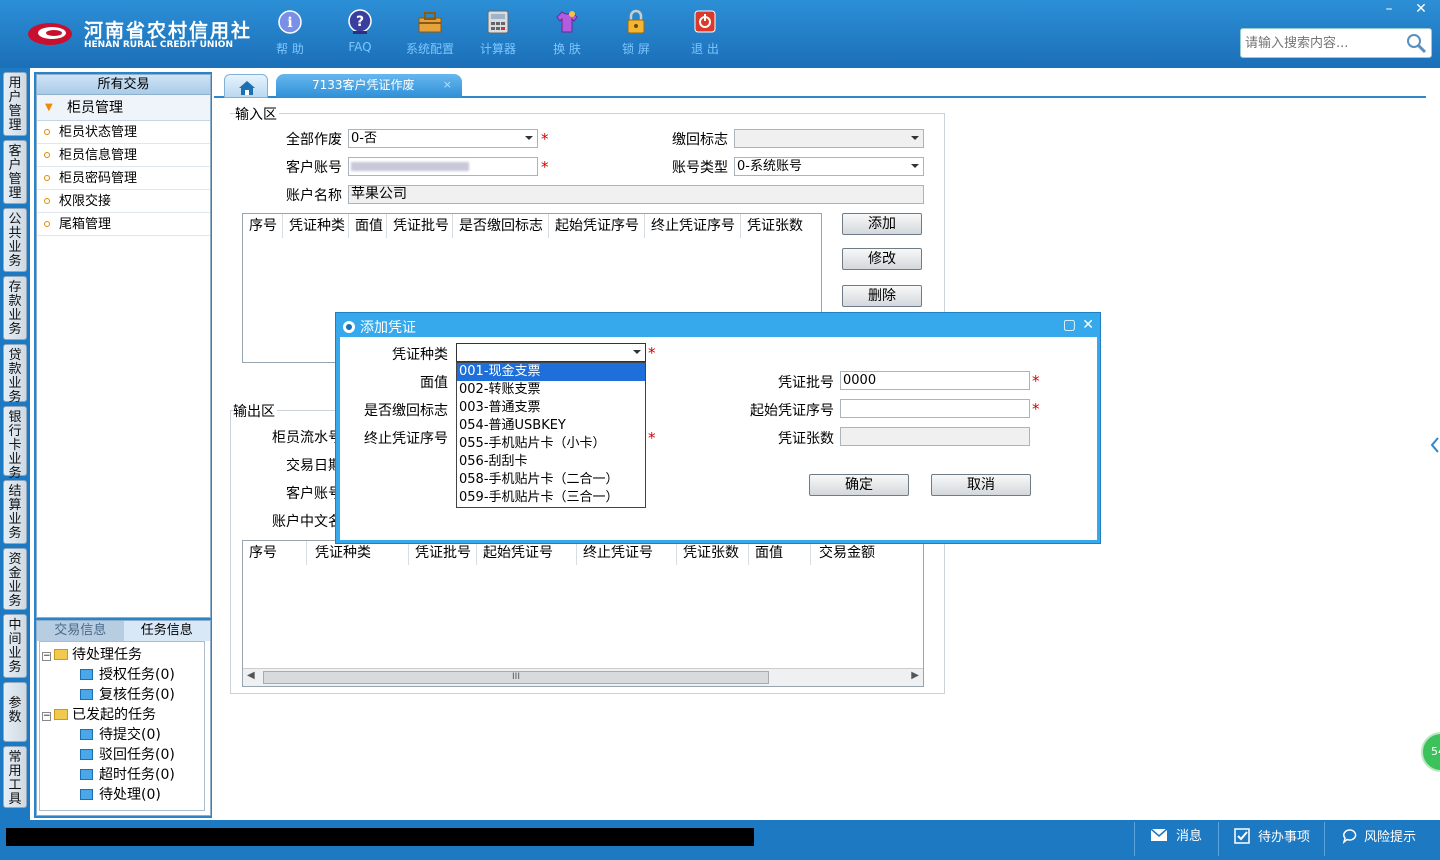 This screenshot has width=1440, height=860. I want to click on option-sim-patch-small: 055-手机贴片卡（小卡）, so click(551, 444).